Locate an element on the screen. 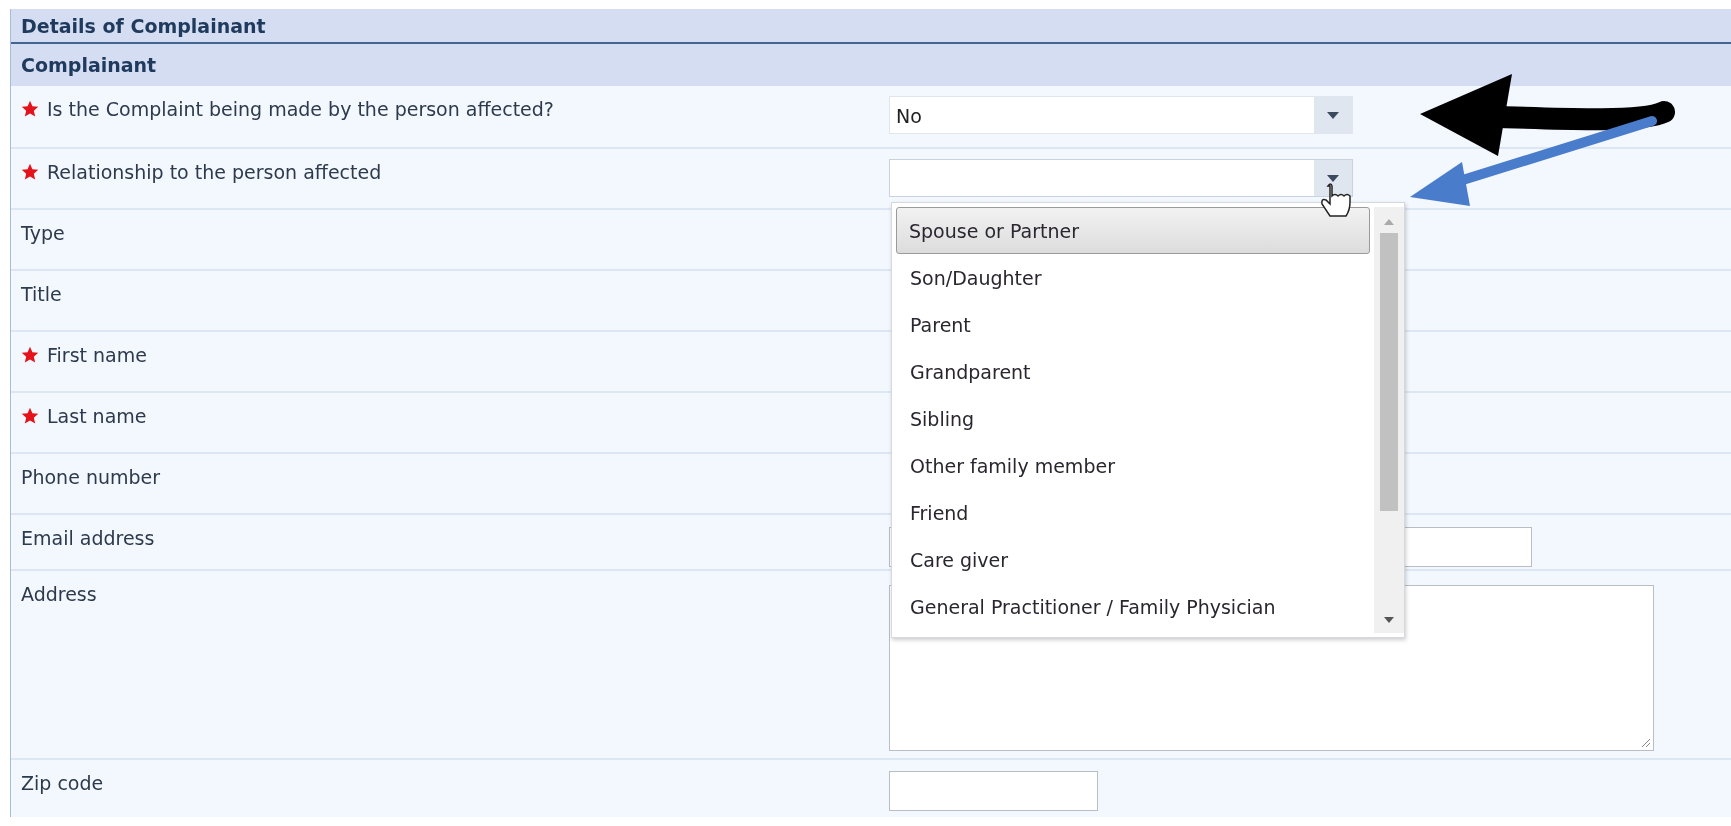  field-label: Type is located at coordinates (43, 233).